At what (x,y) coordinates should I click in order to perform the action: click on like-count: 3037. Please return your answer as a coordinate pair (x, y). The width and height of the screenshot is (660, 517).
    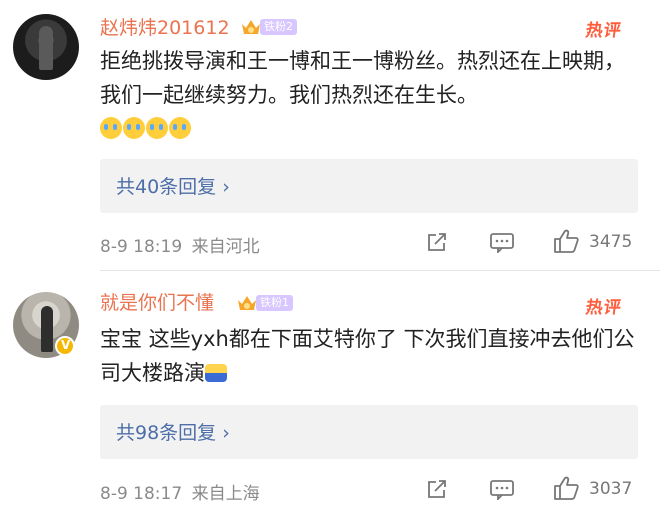
    Looking at the image, I should click on (611, 489).